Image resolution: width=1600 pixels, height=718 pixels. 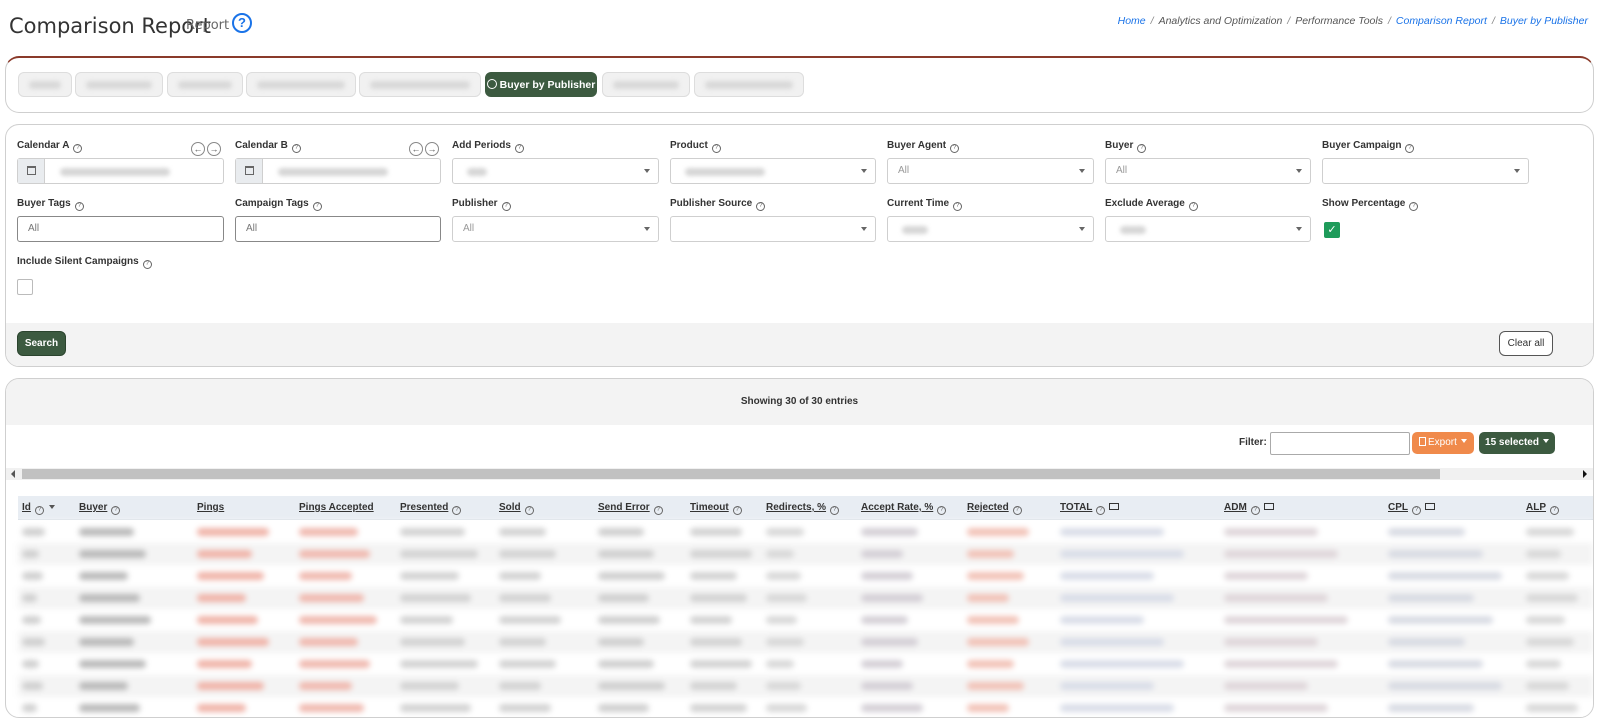 What do you see at coordinates (336, 507) in the screenshot?
I see `col-pings-accepted: Pings Accepted` at bounding box center [336, 507].